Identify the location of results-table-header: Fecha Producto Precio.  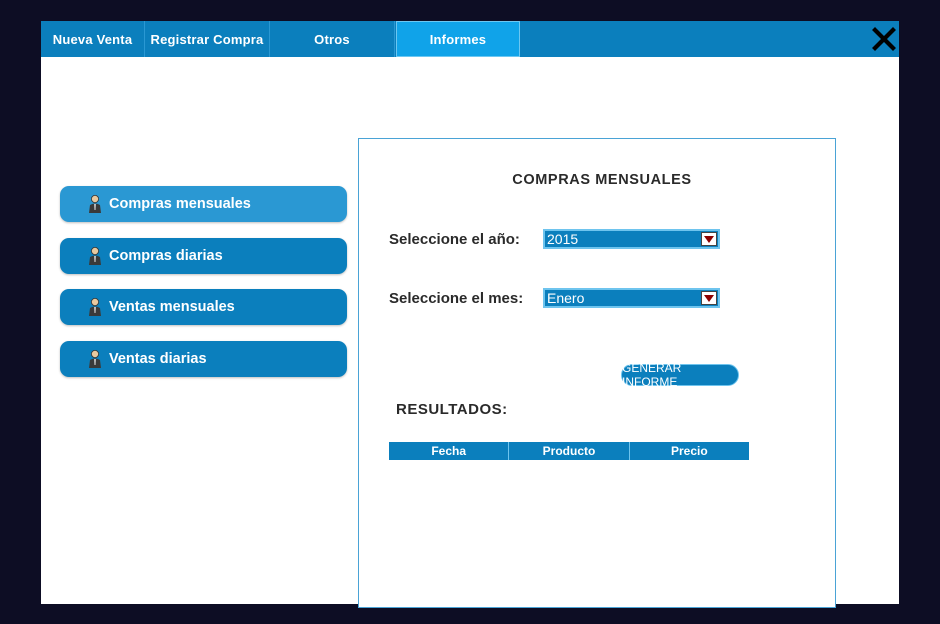
(569, 451).